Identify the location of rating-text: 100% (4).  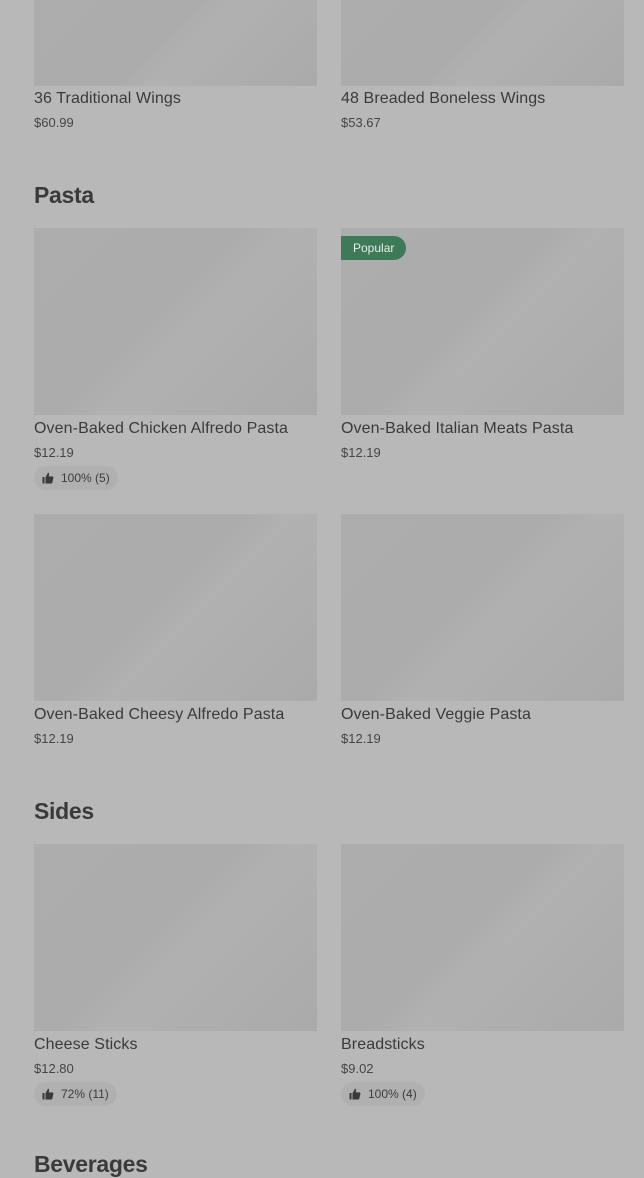
(392, 1094).